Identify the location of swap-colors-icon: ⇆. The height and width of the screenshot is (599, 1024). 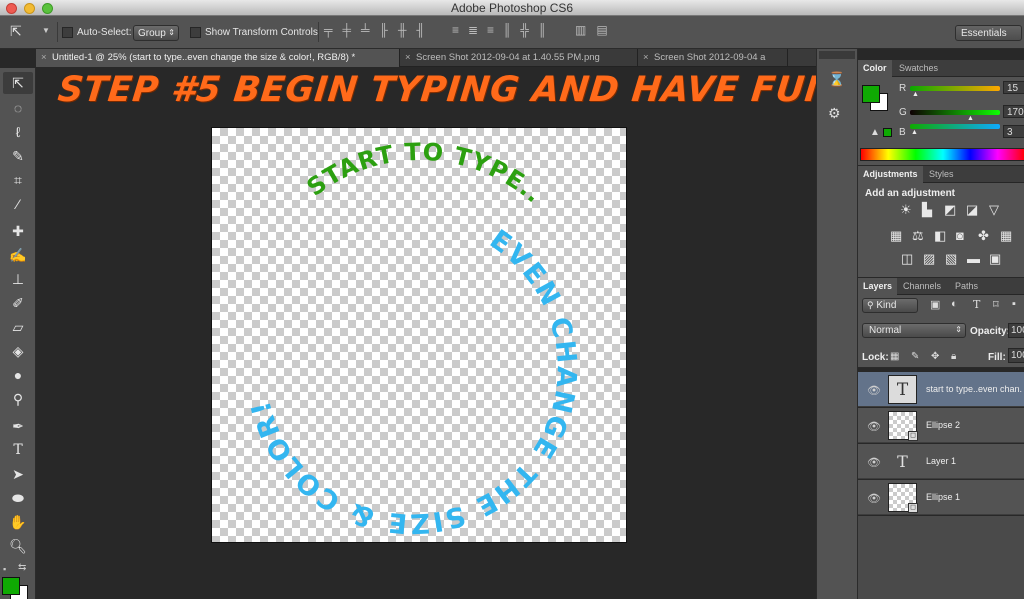
(22, 567).